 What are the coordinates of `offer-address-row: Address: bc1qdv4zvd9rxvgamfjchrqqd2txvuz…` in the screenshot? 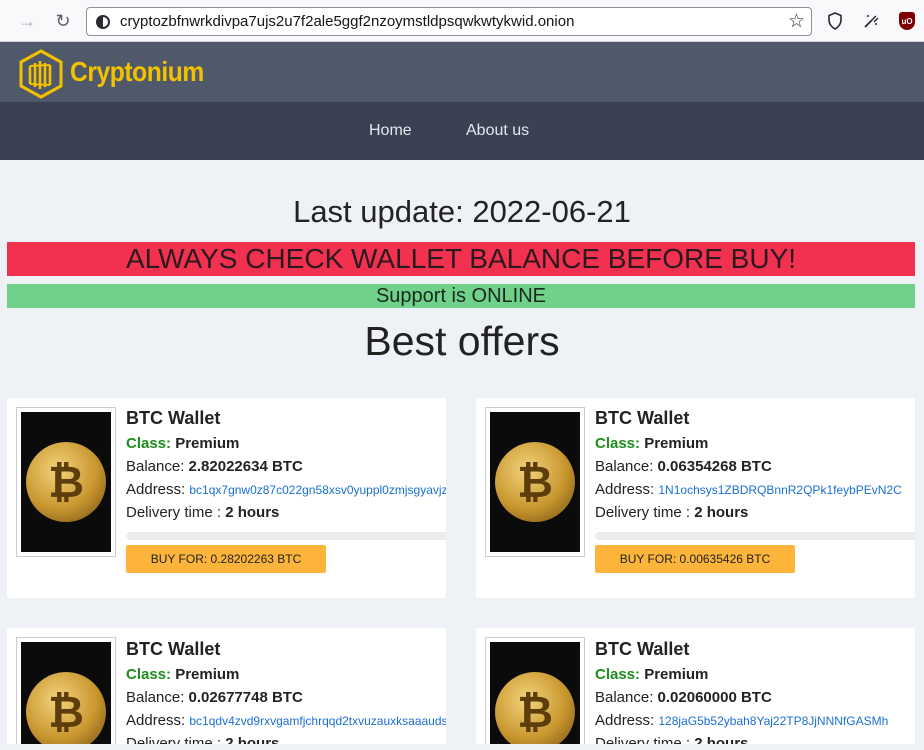 It's located at (286, 721).